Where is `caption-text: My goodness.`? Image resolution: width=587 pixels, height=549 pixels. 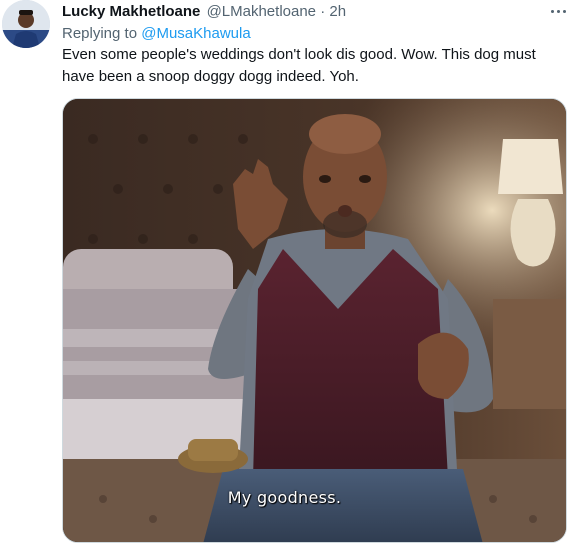
caption-text: My goodness. is located at coordinates (284, 497).